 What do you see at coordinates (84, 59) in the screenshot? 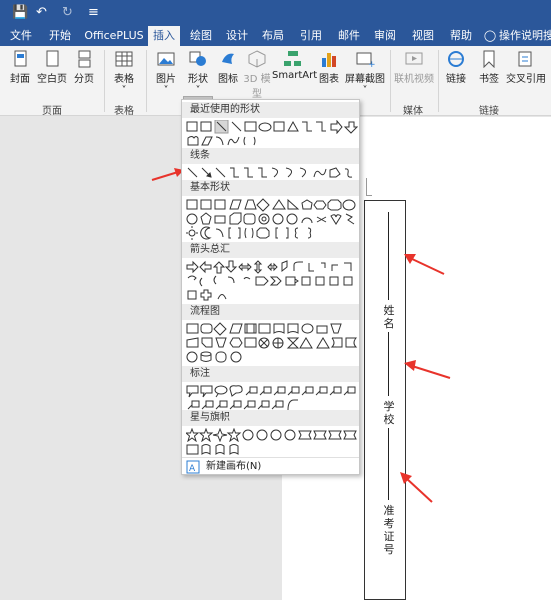
I see `page-break-icon` at bounding box center [84, 59].